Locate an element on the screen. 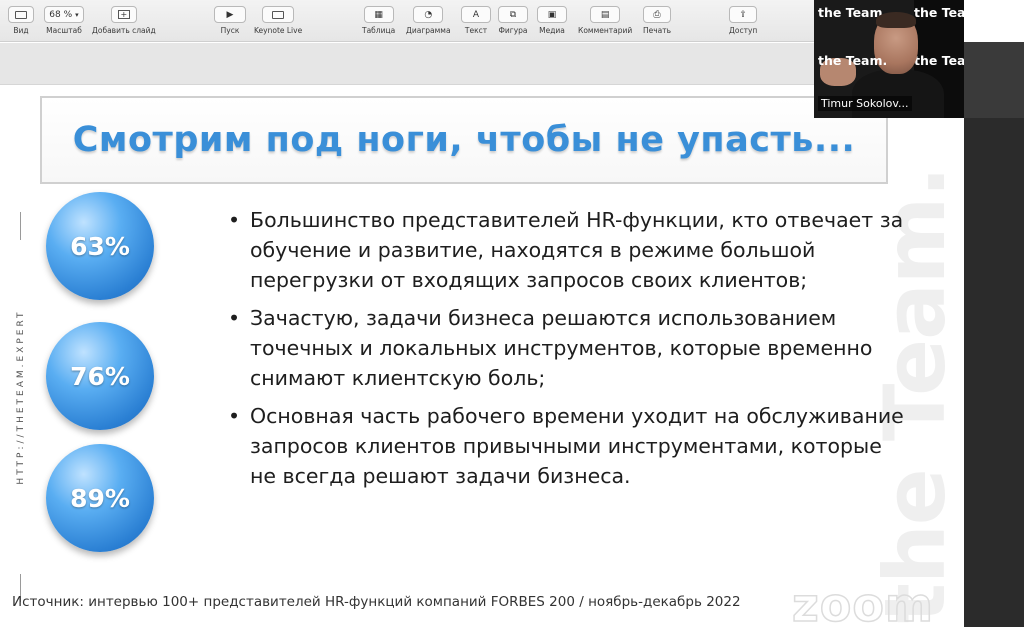 The height and width of the screenshot is (627, 1024). play-button: ▶ Пуск is located at coordinates (230, 20).